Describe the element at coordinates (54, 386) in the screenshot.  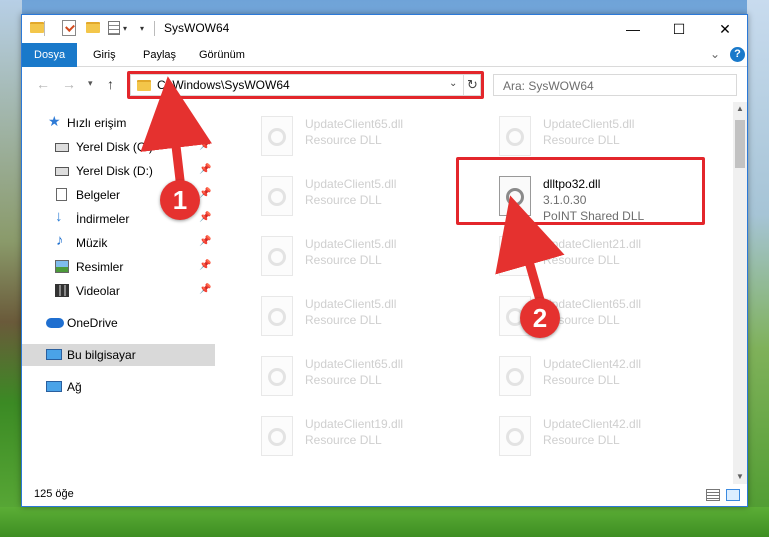
I see `network-icon` at that location.